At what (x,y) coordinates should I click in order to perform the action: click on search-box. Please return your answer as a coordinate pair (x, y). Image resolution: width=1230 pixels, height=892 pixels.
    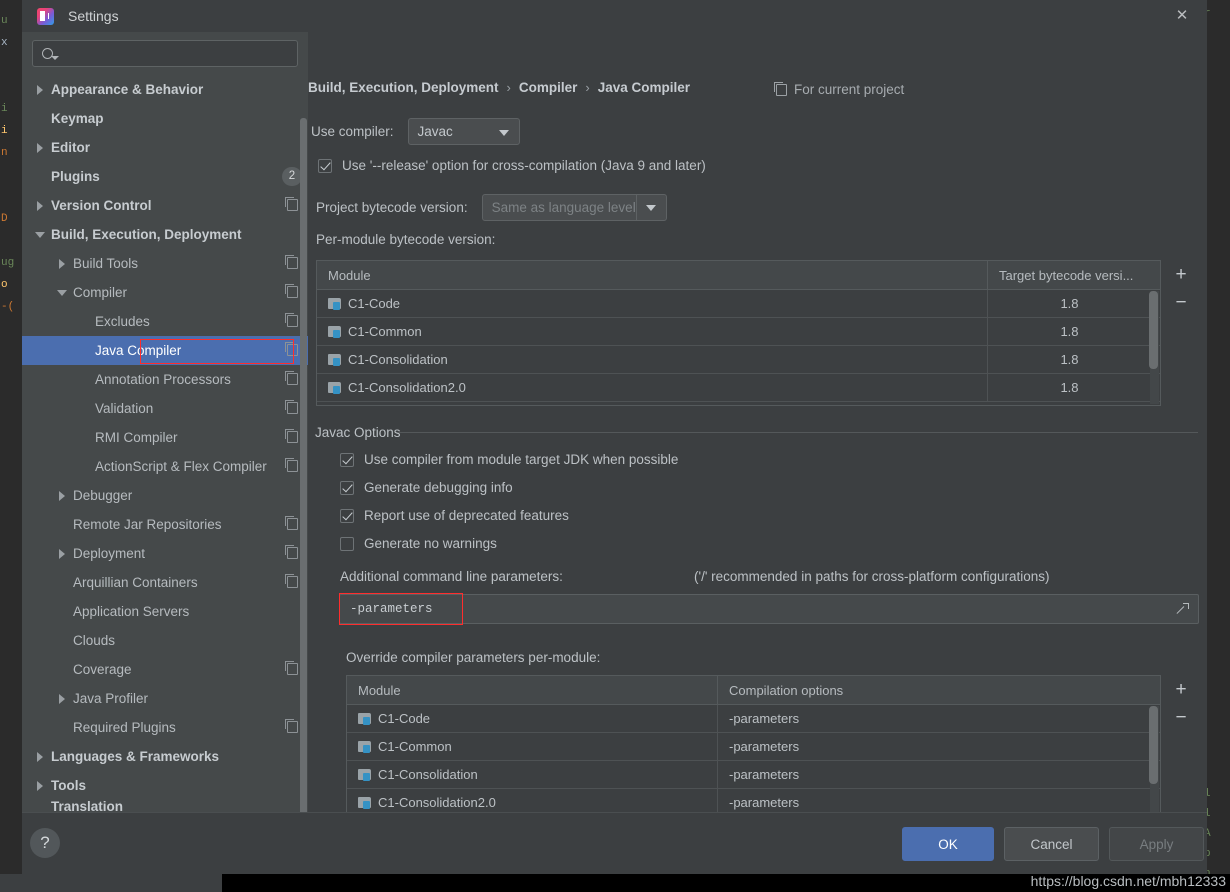
    Looking at the image, I should click on (165, 53).